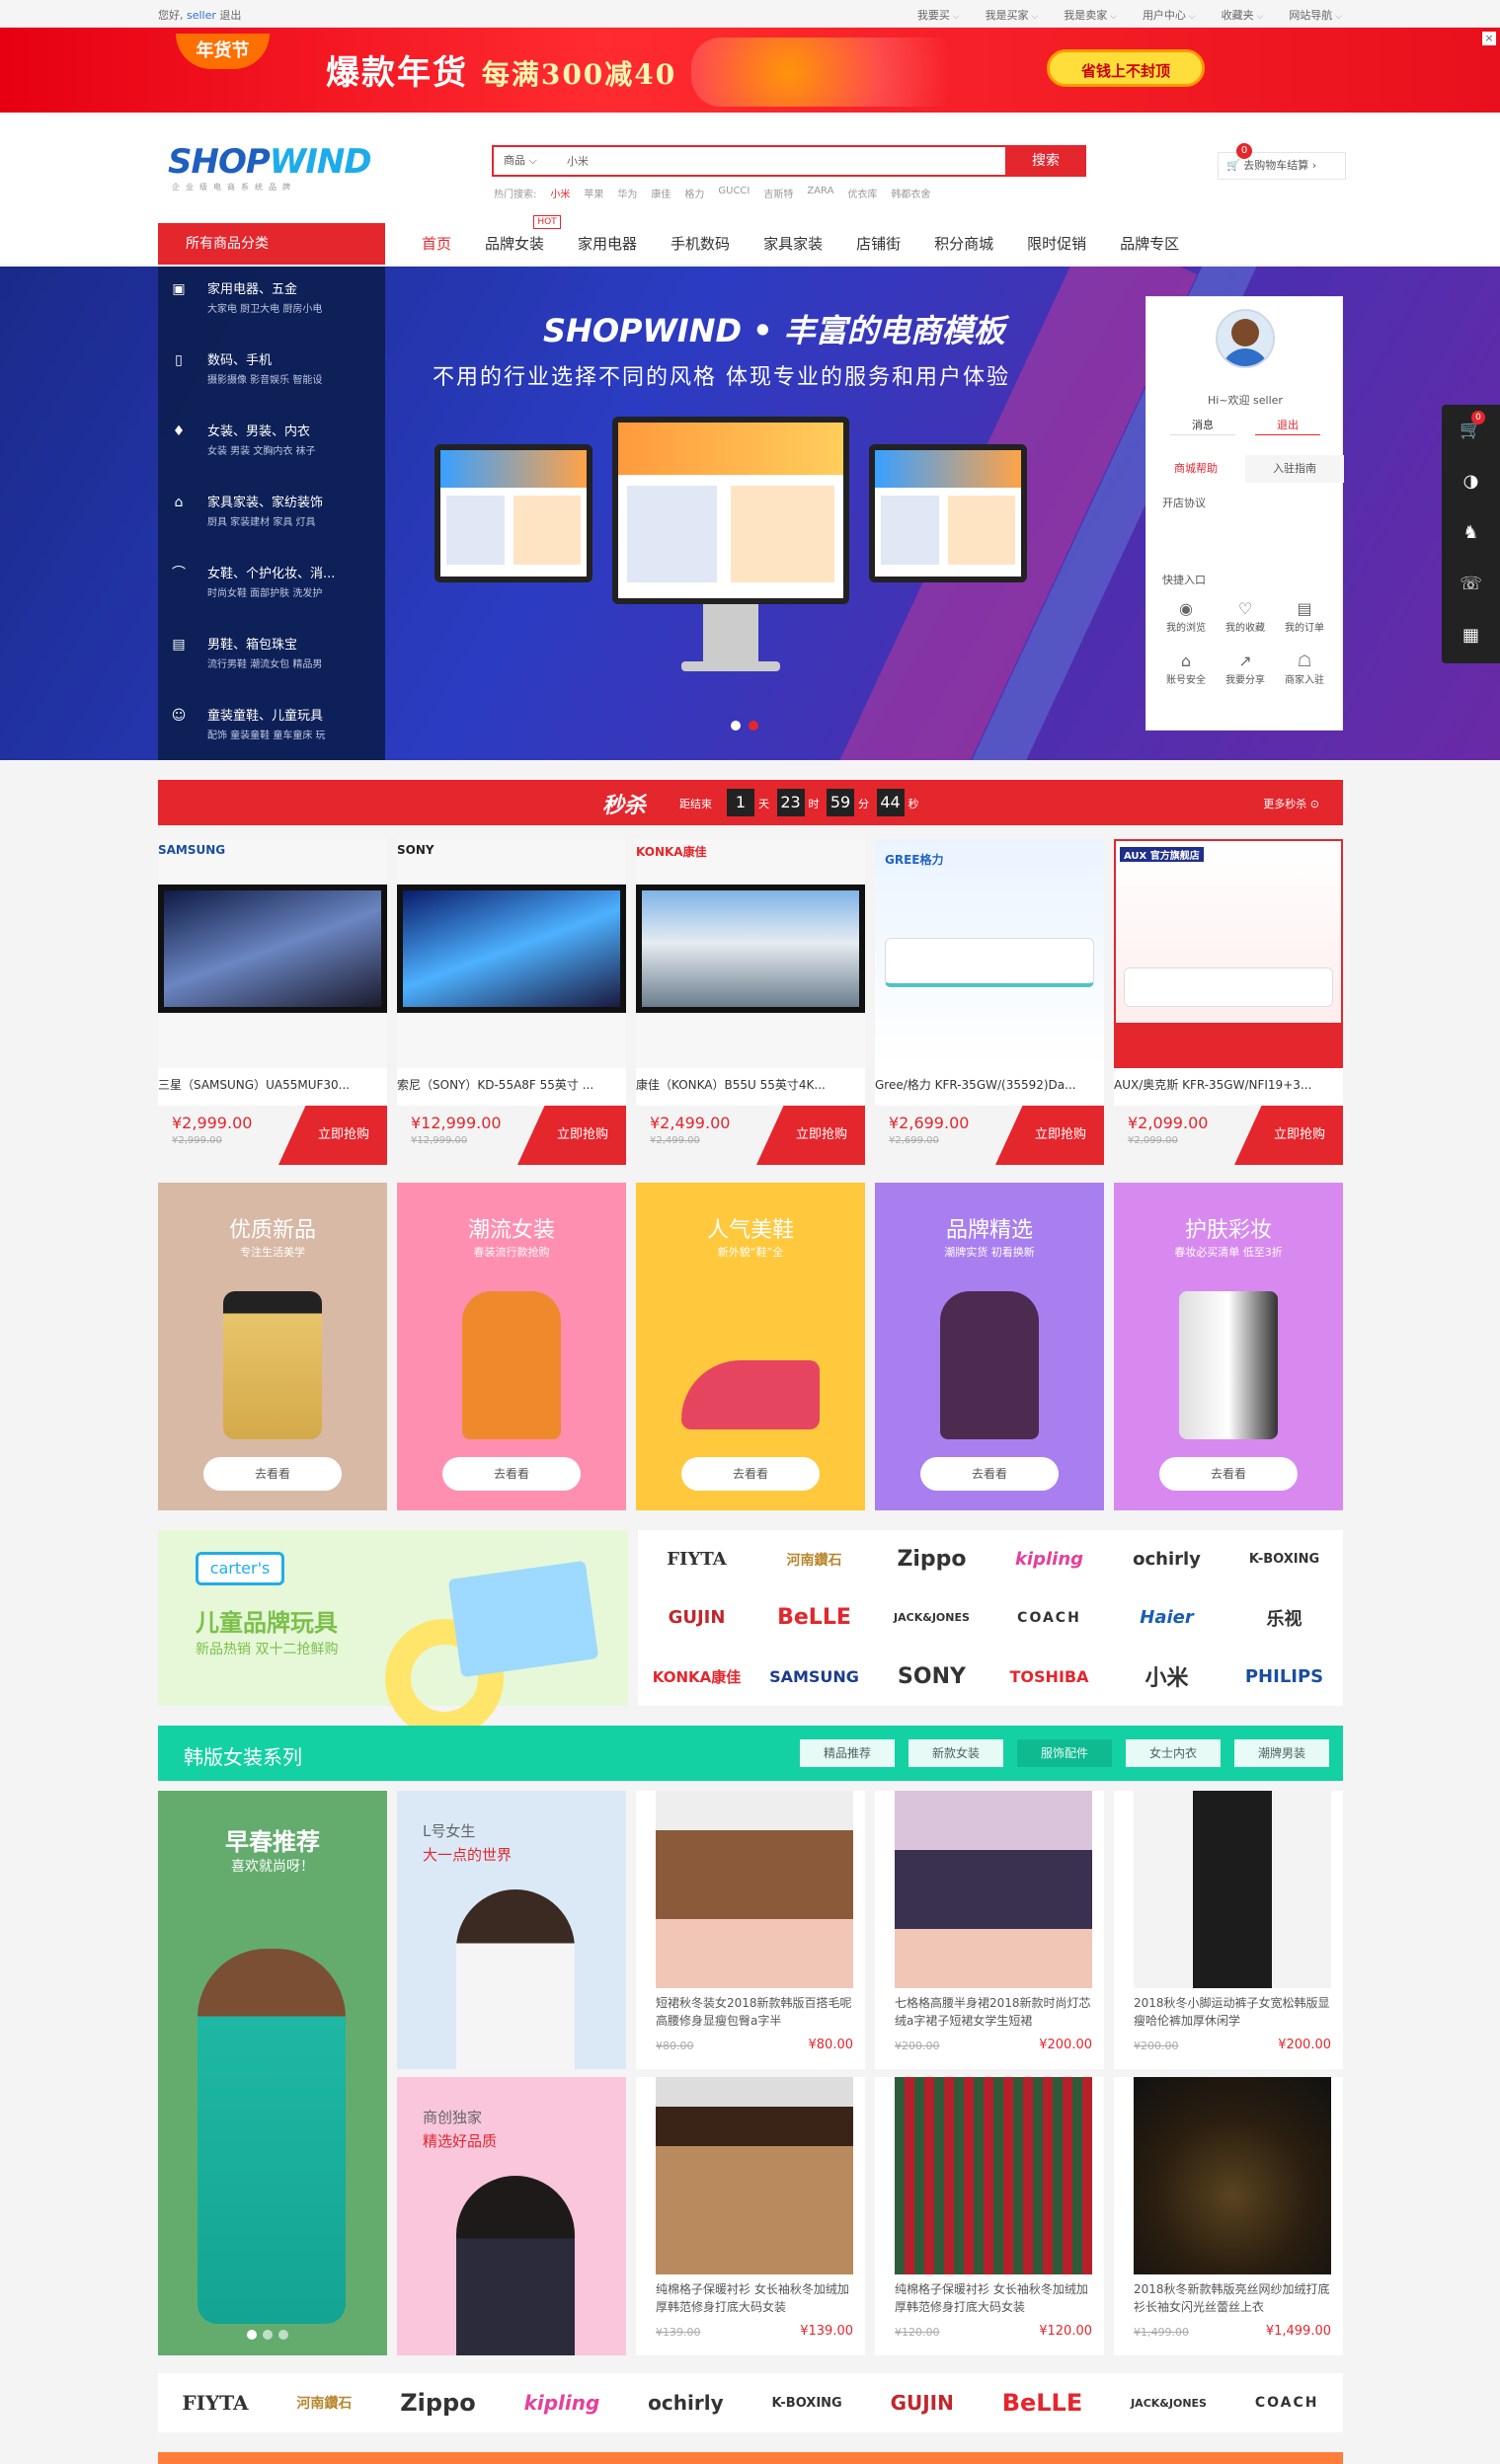  What do you see at coordinates (820, 193) in the screenshot?
I see `hot-search-item: ZARA` at bounding box center [820, 193].